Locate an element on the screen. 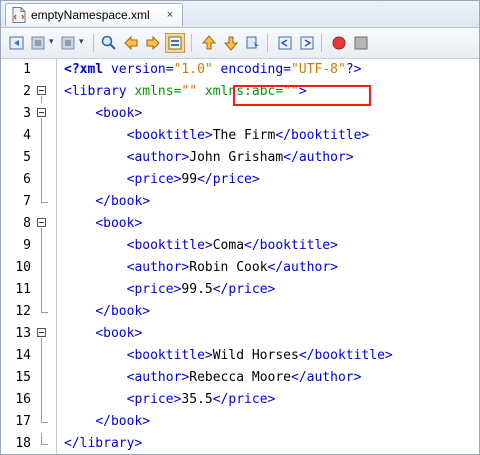 The width and height of the screenshot is (480, 455). code-token: 99 is located at coordinates (189, 179).